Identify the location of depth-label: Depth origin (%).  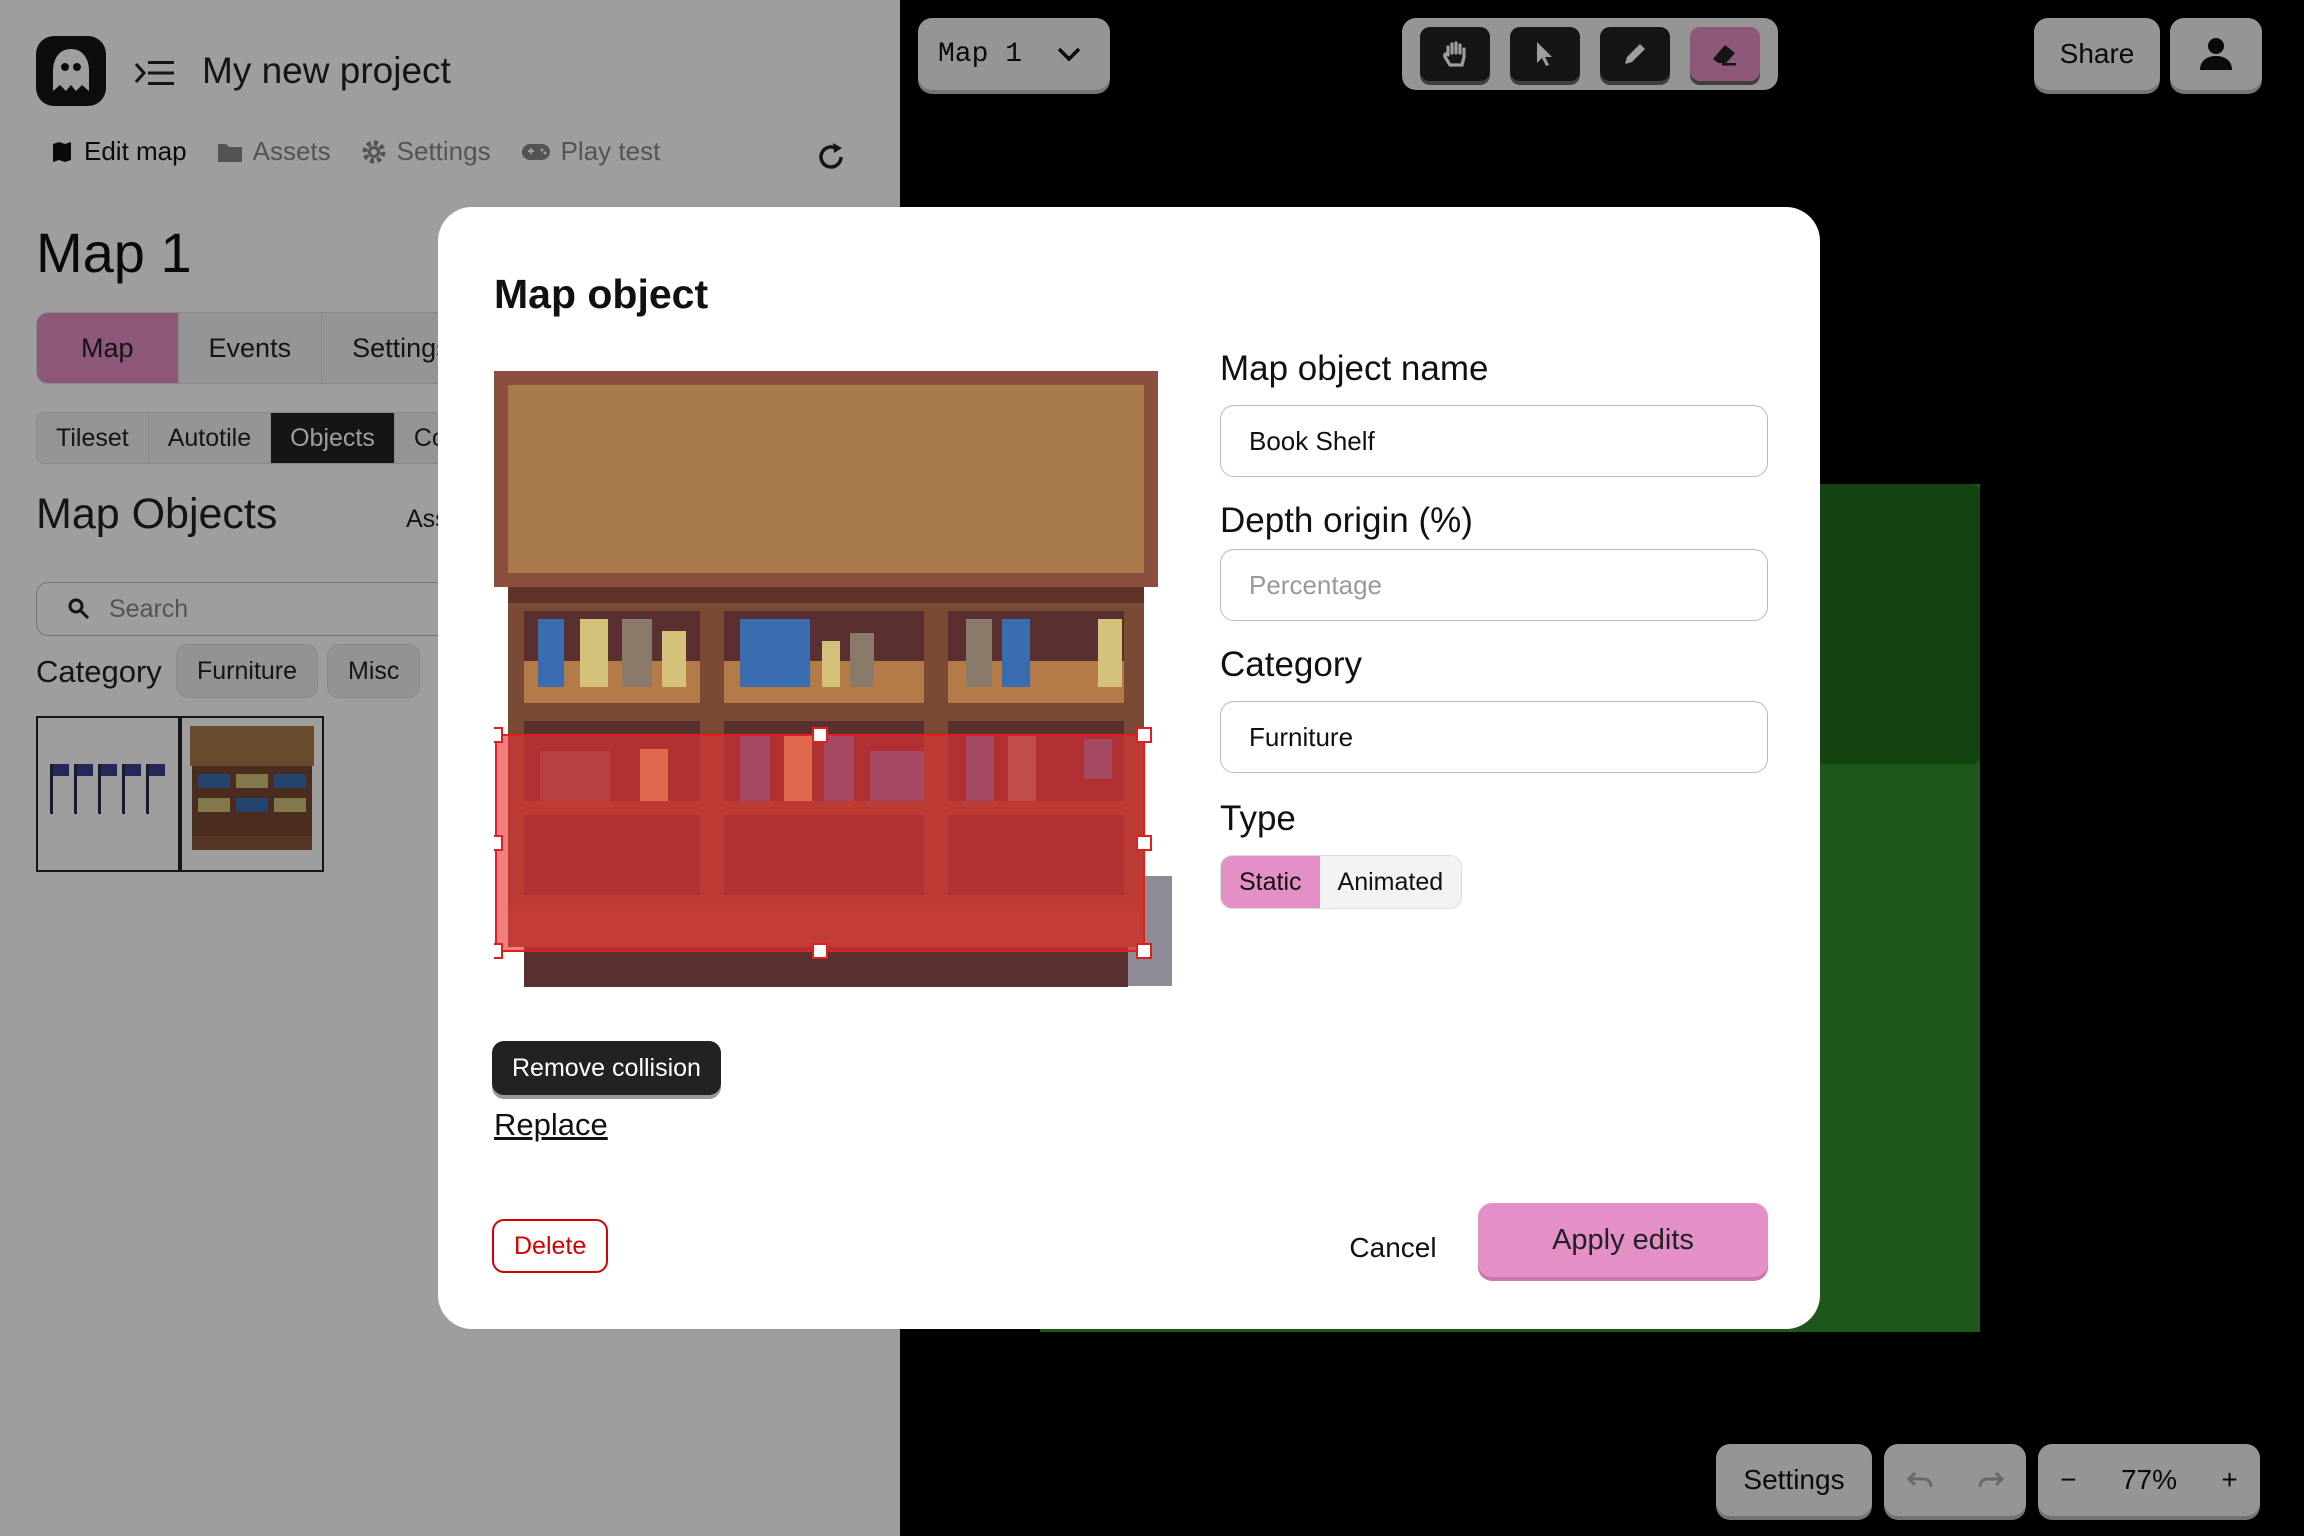
(1346, 520).